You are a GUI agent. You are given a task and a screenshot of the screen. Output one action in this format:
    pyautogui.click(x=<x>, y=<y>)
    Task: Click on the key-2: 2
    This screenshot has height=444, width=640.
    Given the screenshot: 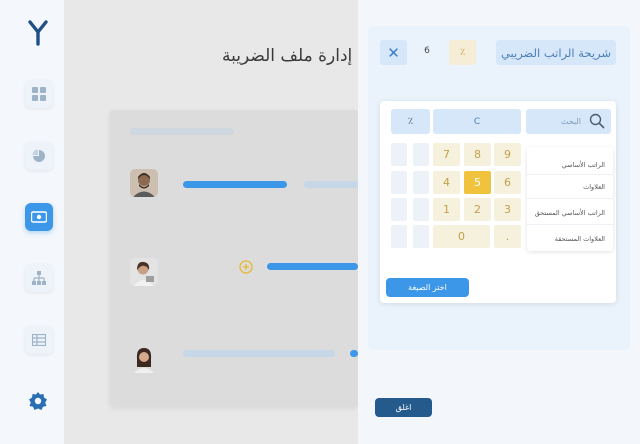 What is the action you would take?
    pyautogui.click(x=477, y=209)
    